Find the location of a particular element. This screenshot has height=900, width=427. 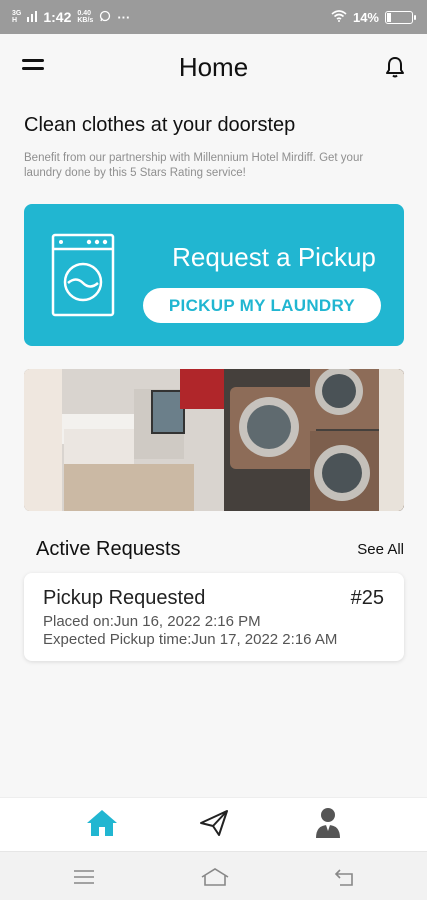

system-home-icon is located at coordinates (215, 877).